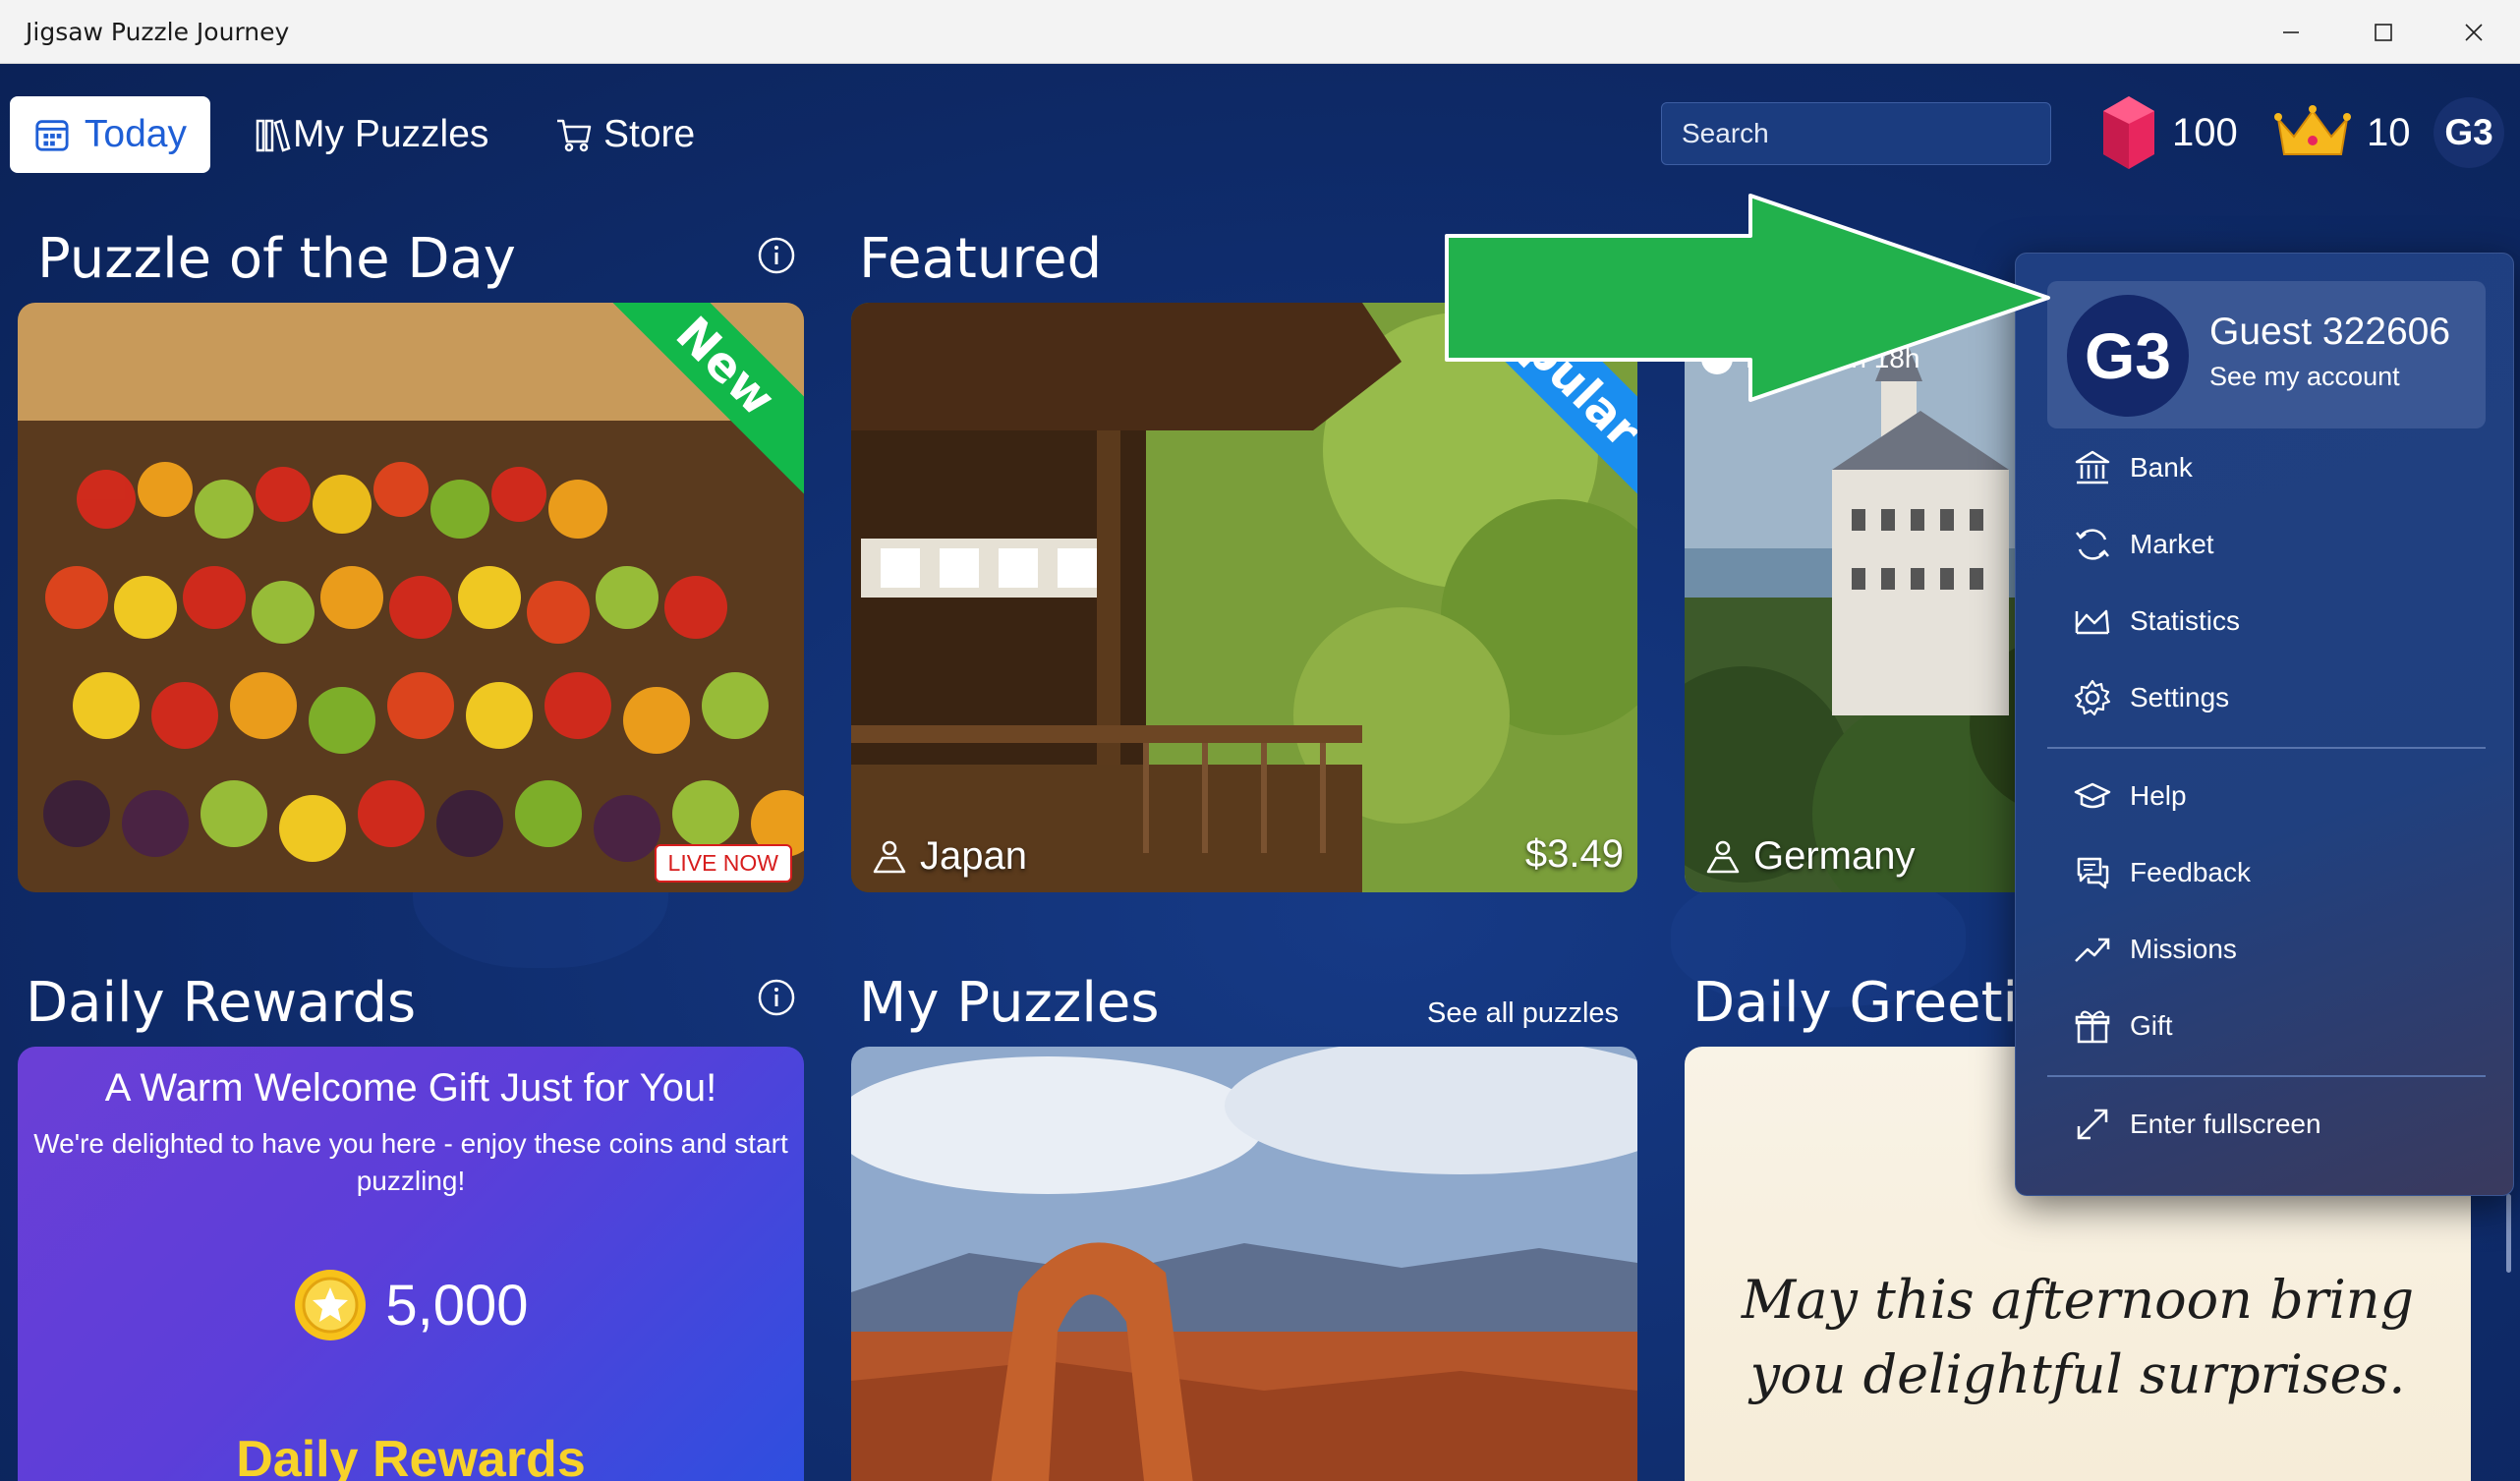  Describe the element at coordinates (1855, 1003) in the screenshot. I see `daily-greeting-title: Daily Greetin` at that location.